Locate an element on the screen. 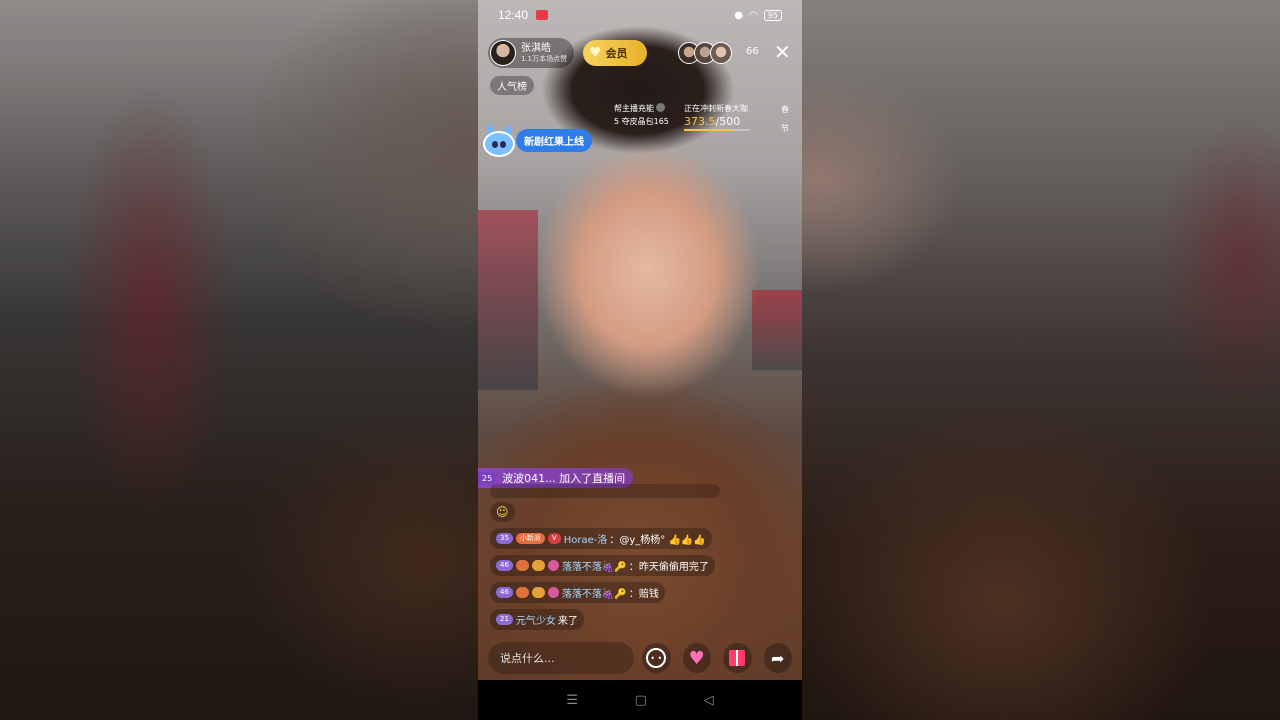 The image size is (1280, 720). share-button: ➦ is located at coordinates (777, 658).